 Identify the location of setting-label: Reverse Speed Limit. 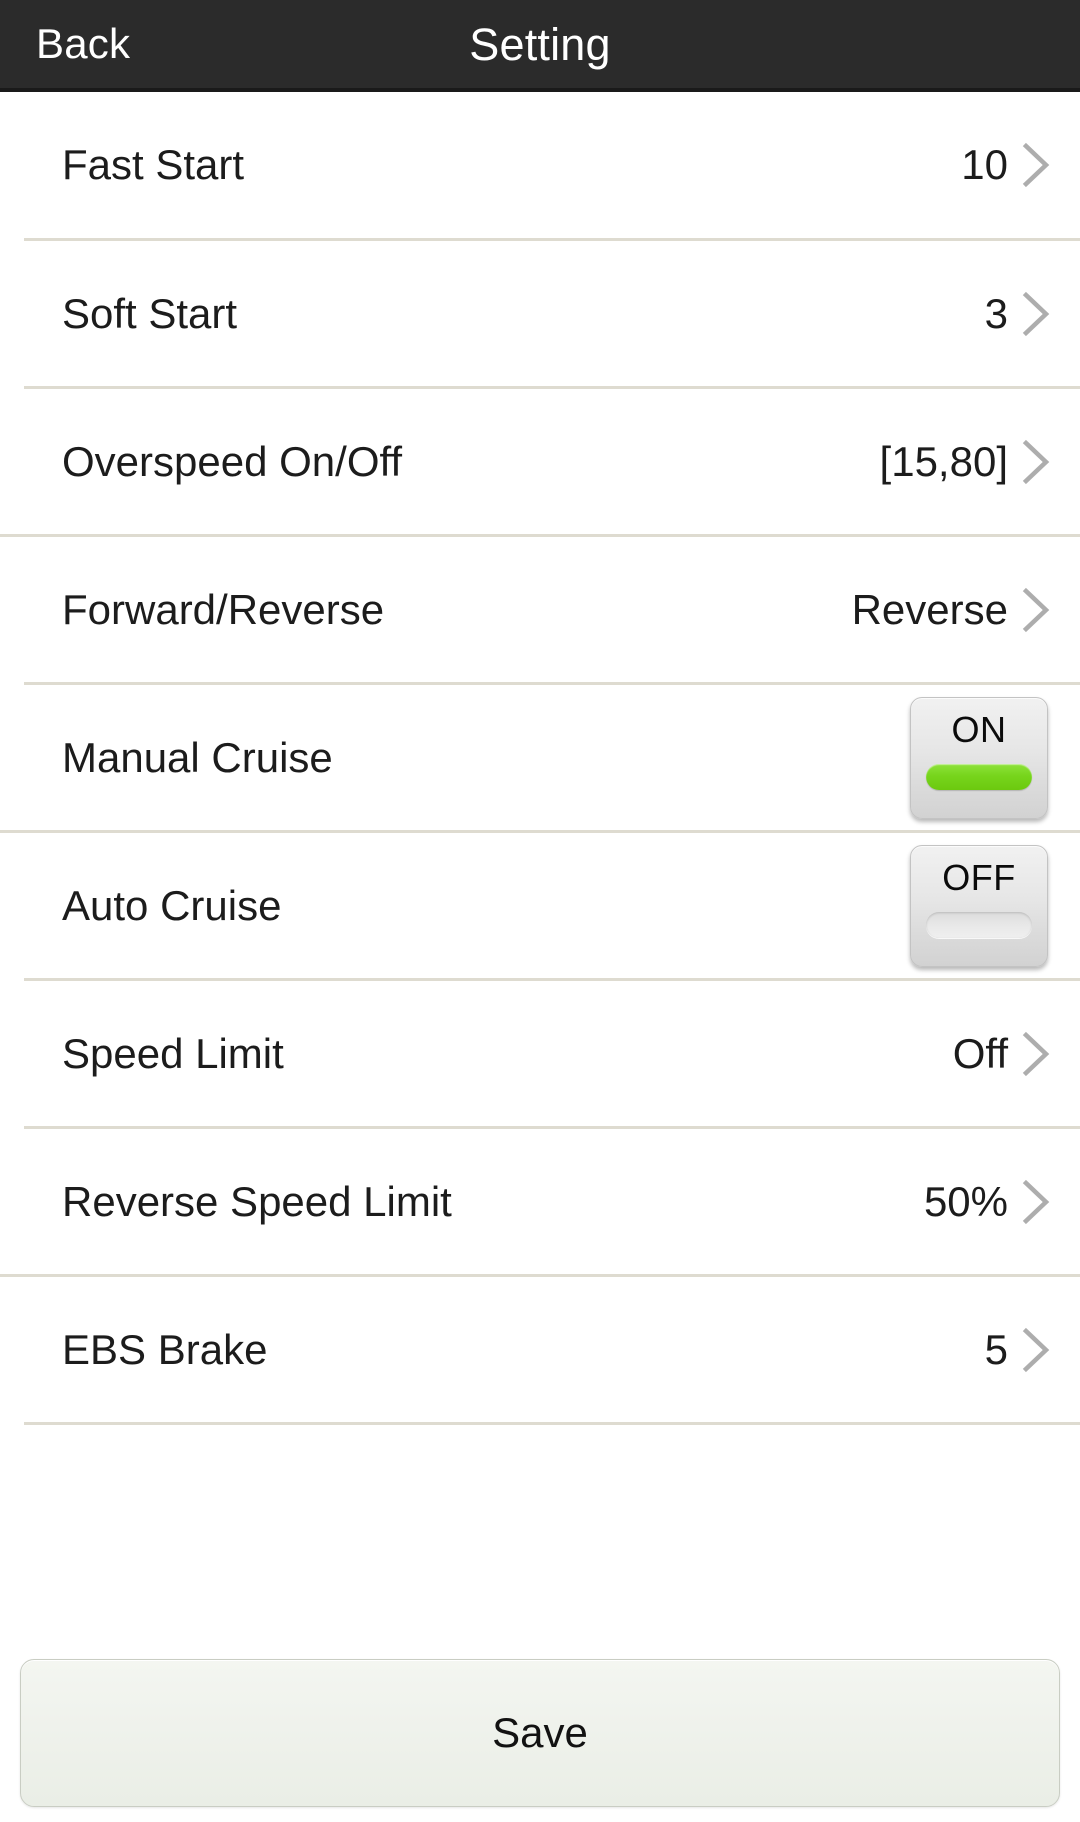
(257, 1201).